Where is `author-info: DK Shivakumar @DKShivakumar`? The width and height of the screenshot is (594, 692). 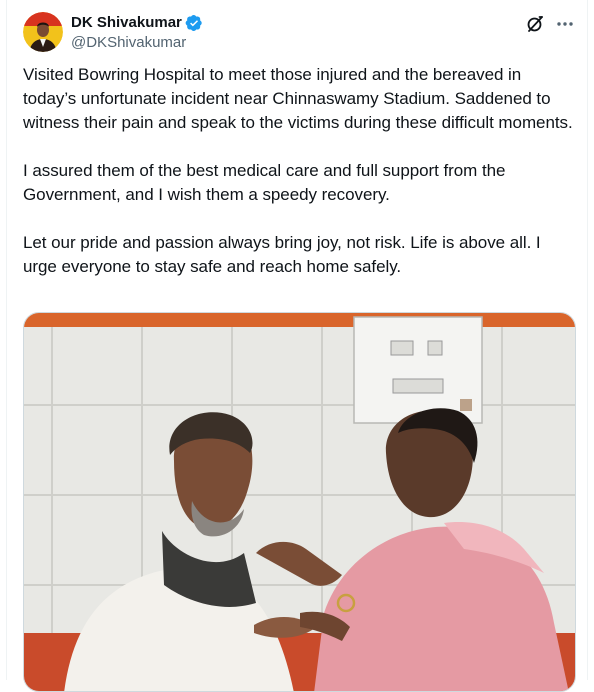 author-info: DK Shivakumar @DKShivakumar is located at coordinates (137, 33).